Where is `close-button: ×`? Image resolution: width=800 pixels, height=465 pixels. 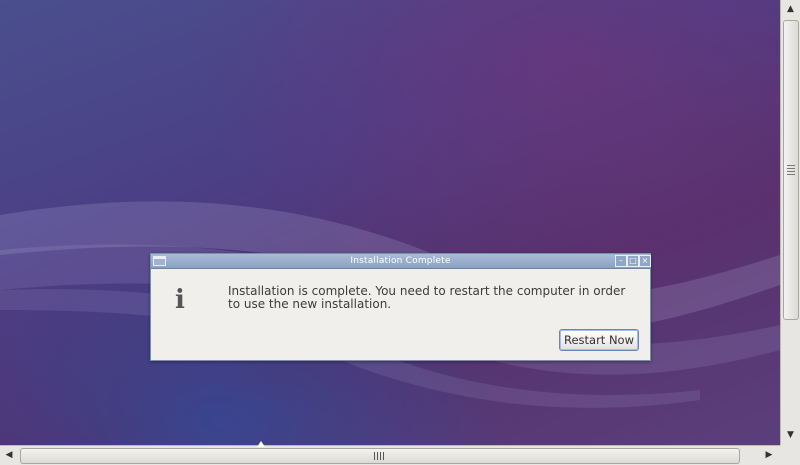 close-button: × is located at coordinates (645, 261).